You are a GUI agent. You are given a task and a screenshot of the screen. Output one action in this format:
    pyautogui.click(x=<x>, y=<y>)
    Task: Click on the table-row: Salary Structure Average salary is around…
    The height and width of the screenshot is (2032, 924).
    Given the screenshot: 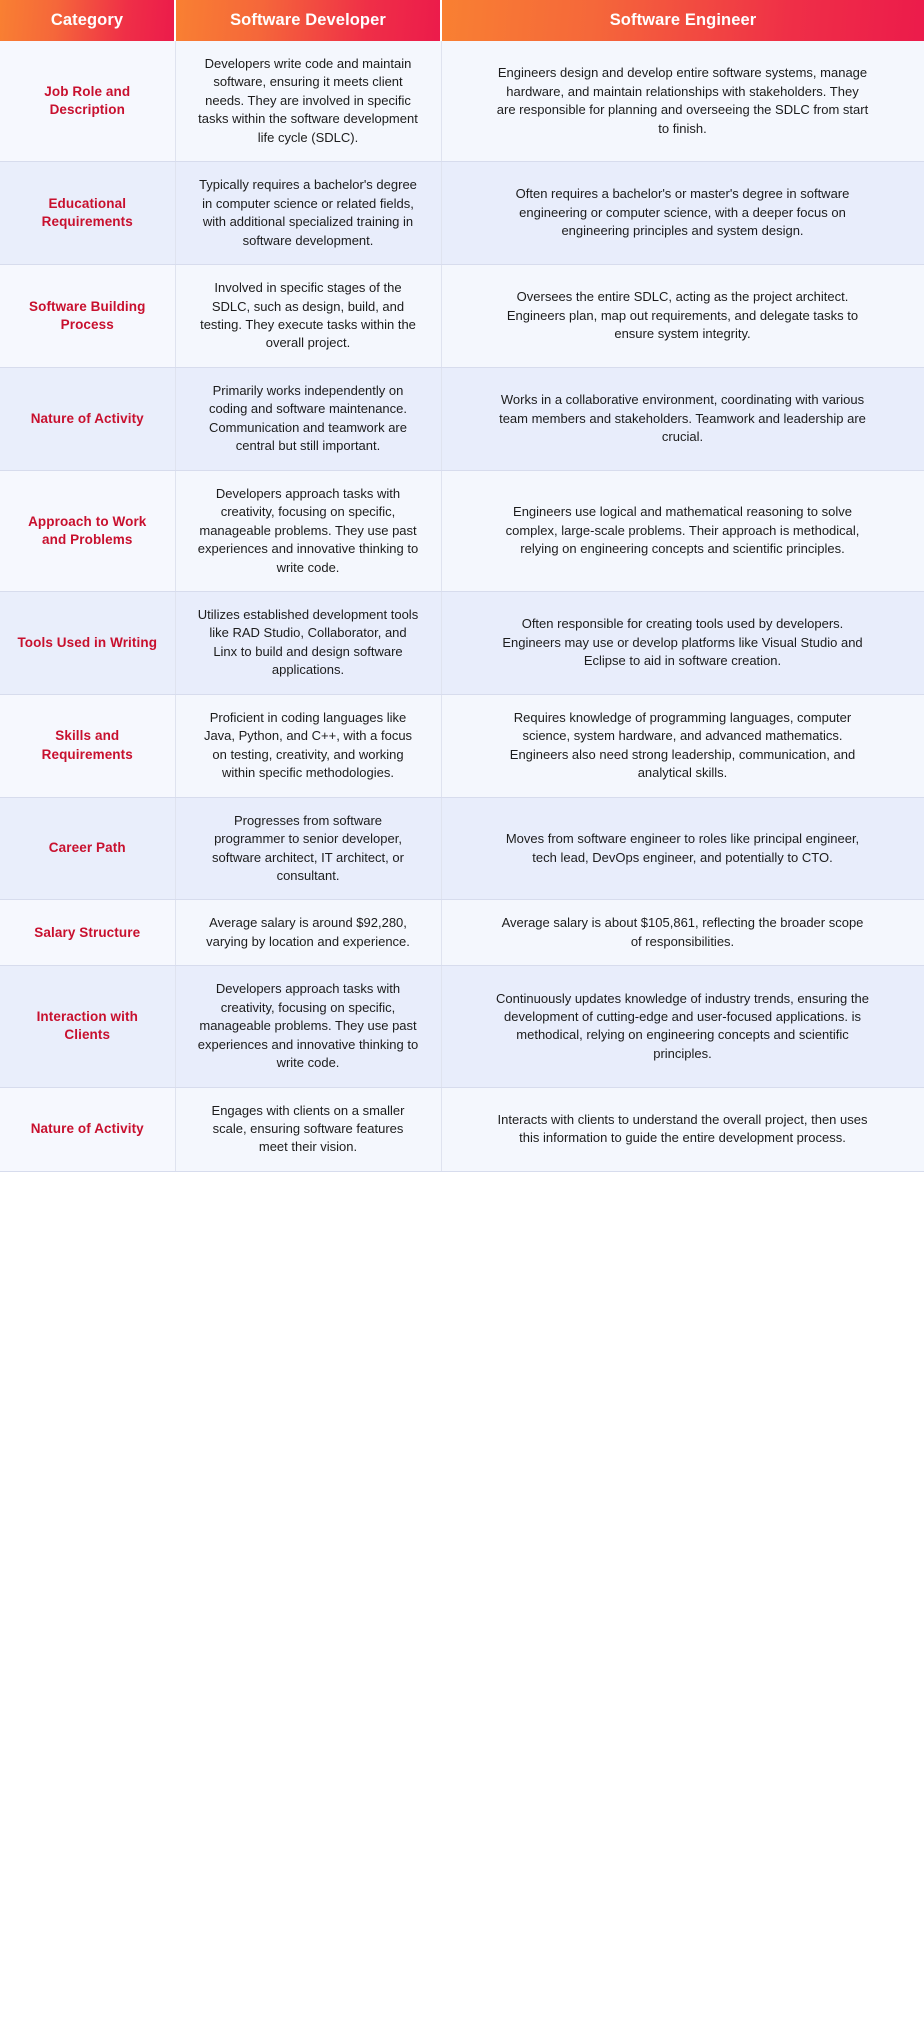 What is the action you would take?
    pyautogui.click(x=462, y=933)
    